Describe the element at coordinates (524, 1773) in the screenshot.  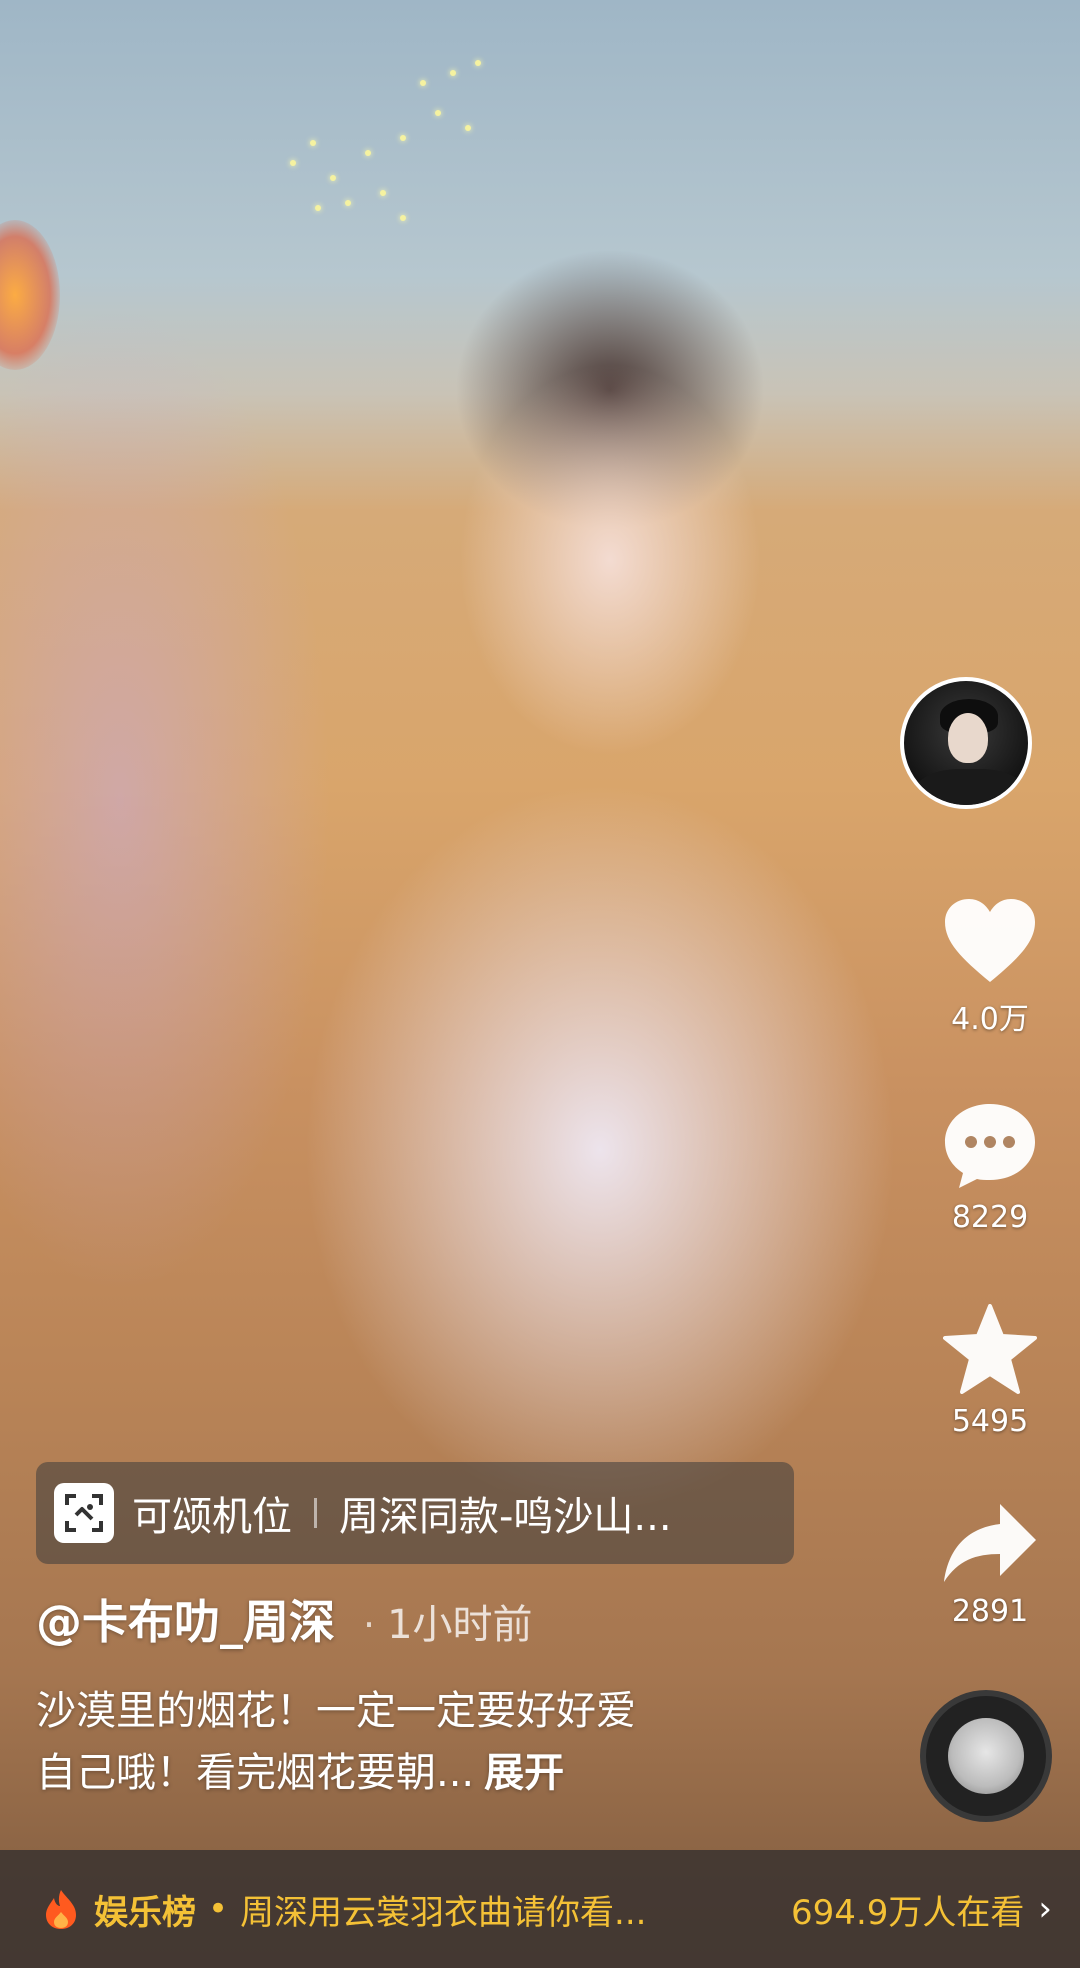
I see `expand-button: 展开` at that location.